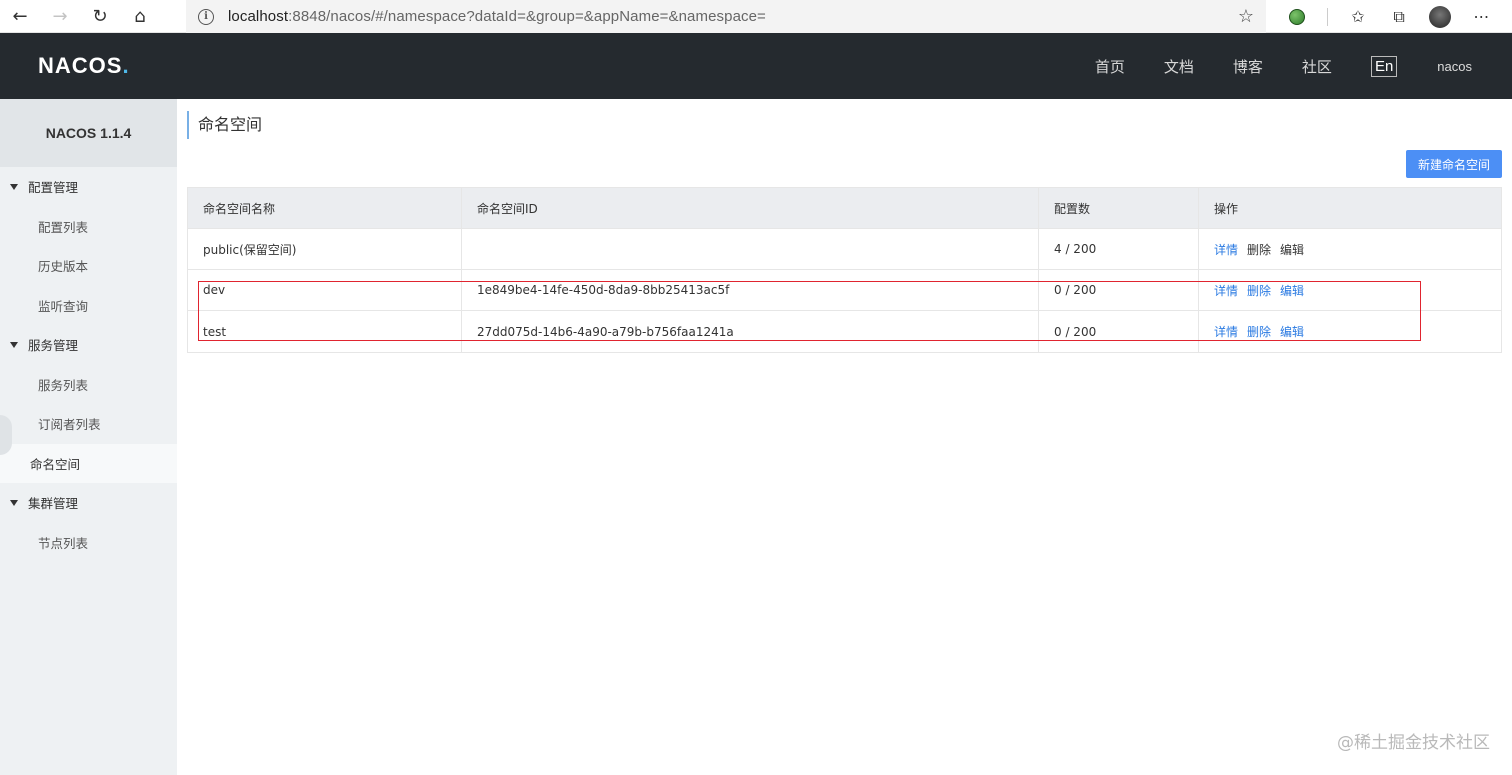  I want to click on sidebar-item-history: 历史版本, so click(88, 266).